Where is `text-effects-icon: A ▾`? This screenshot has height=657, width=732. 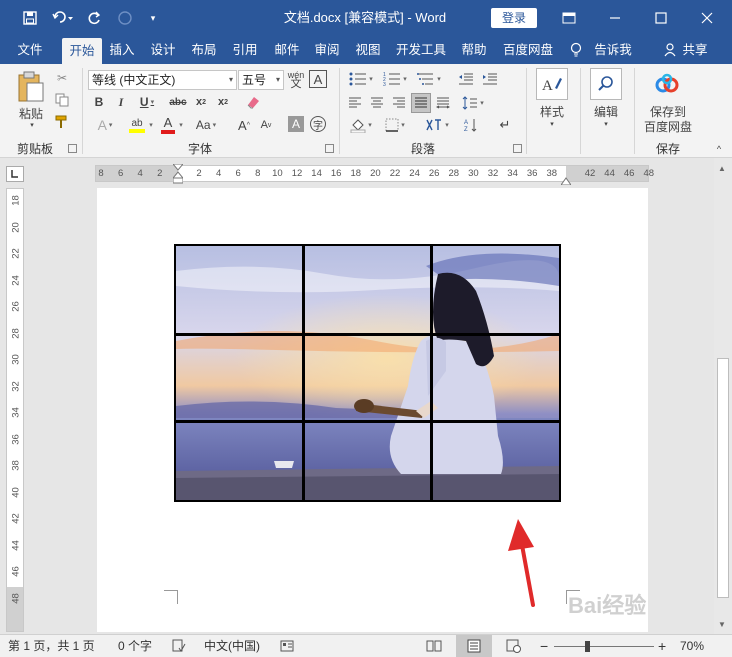 text-effects-icon: A ▾ is located at coordinates (105, 125).